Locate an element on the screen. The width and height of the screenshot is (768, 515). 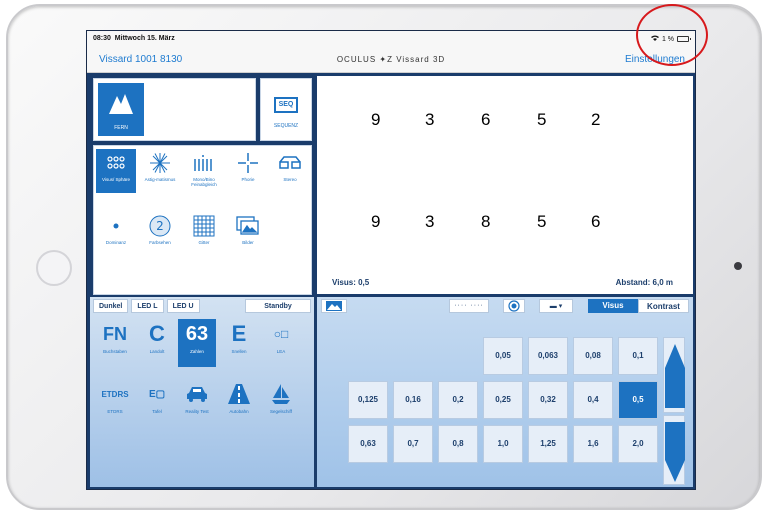
test-farbsehen: 2 Farbsehen is located at coordinates (160, 234).